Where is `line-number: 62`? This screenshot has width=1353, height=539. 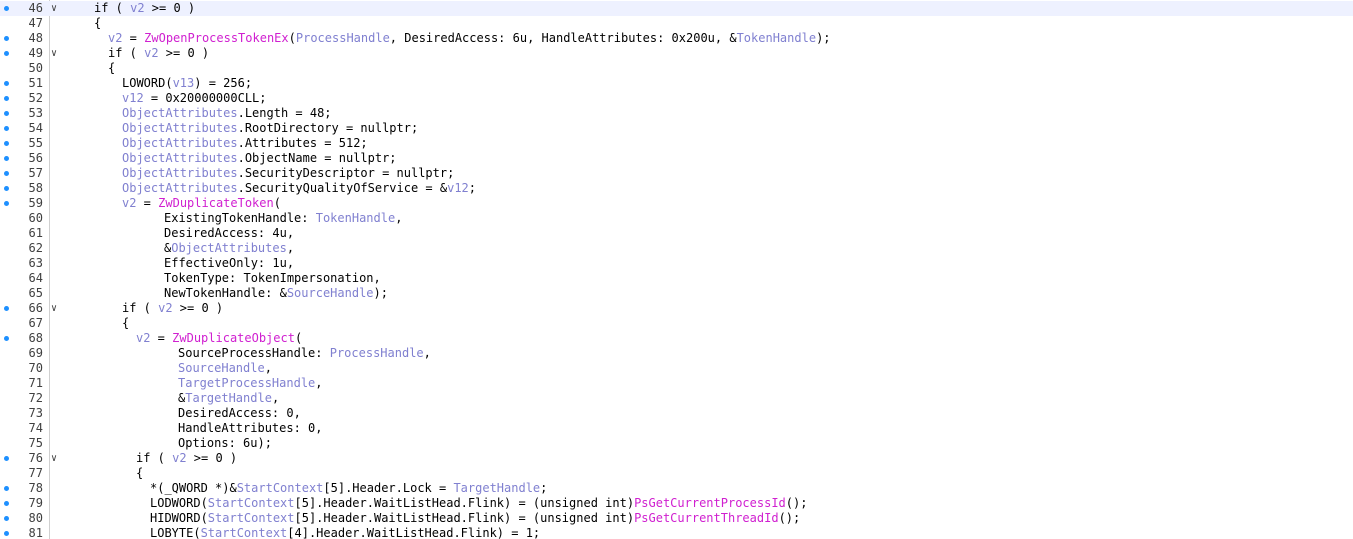 line-number: 62 is located at coordinates (35, 248).